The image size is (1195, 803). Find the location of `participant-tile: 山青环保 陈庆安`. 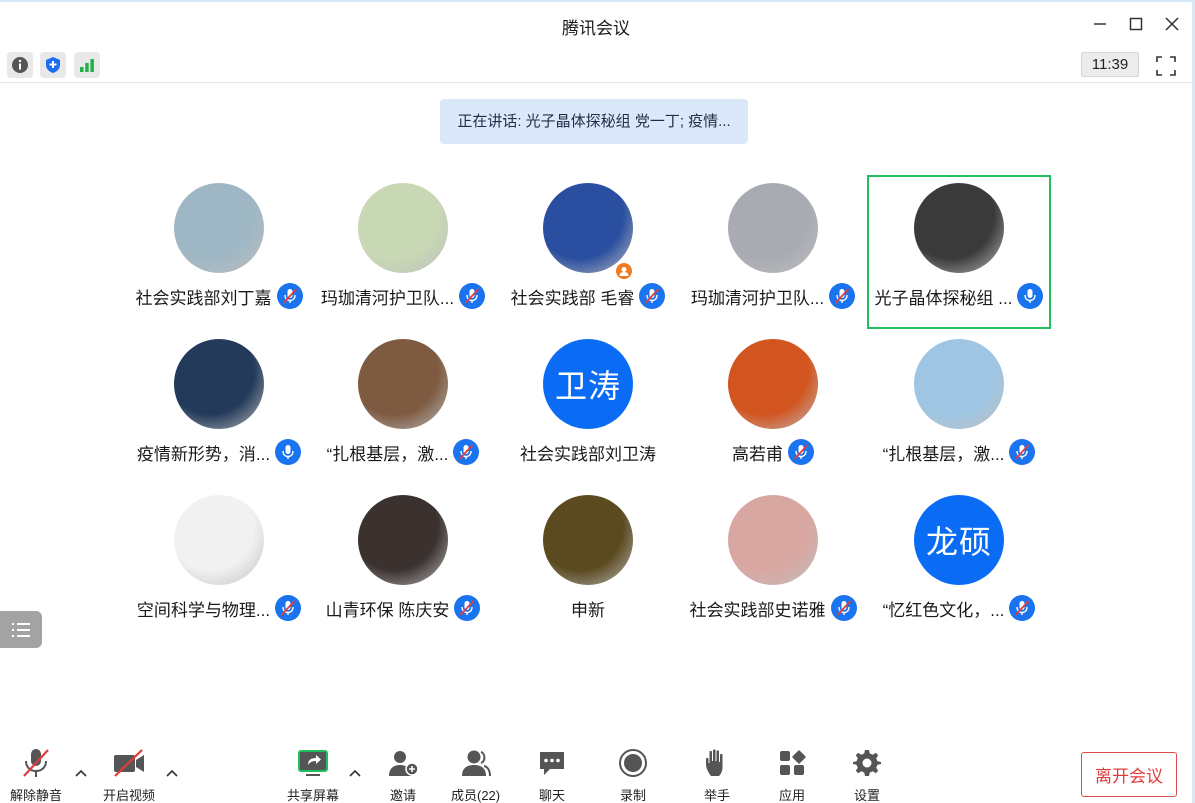

participant-tile: 山青环保 陈庆安 is located at coordinates (403, 564).